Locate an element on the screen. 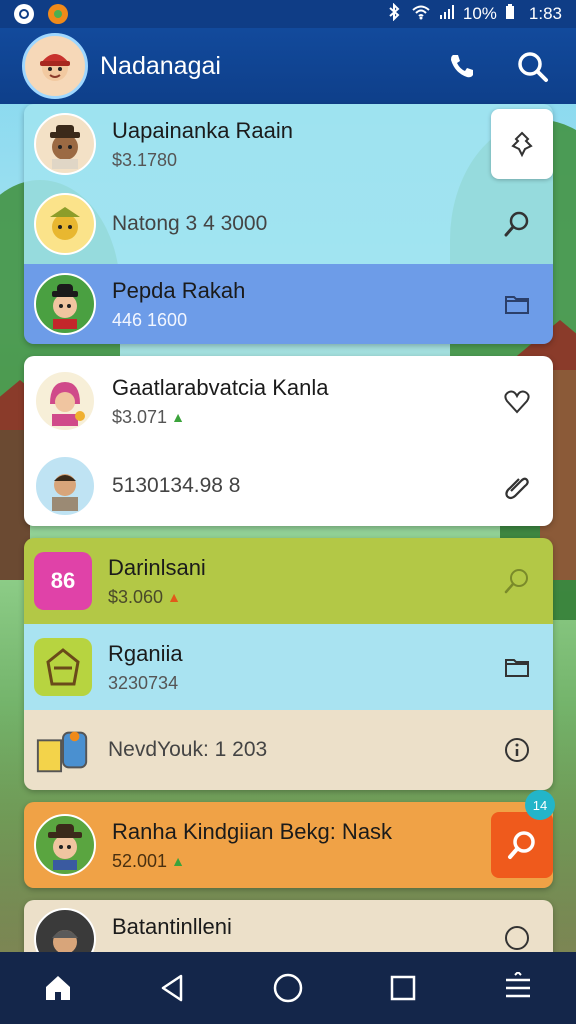 The image size is (576, 1024). list-item: Natong 3 4 3000 is located at coordinates (288, 224).